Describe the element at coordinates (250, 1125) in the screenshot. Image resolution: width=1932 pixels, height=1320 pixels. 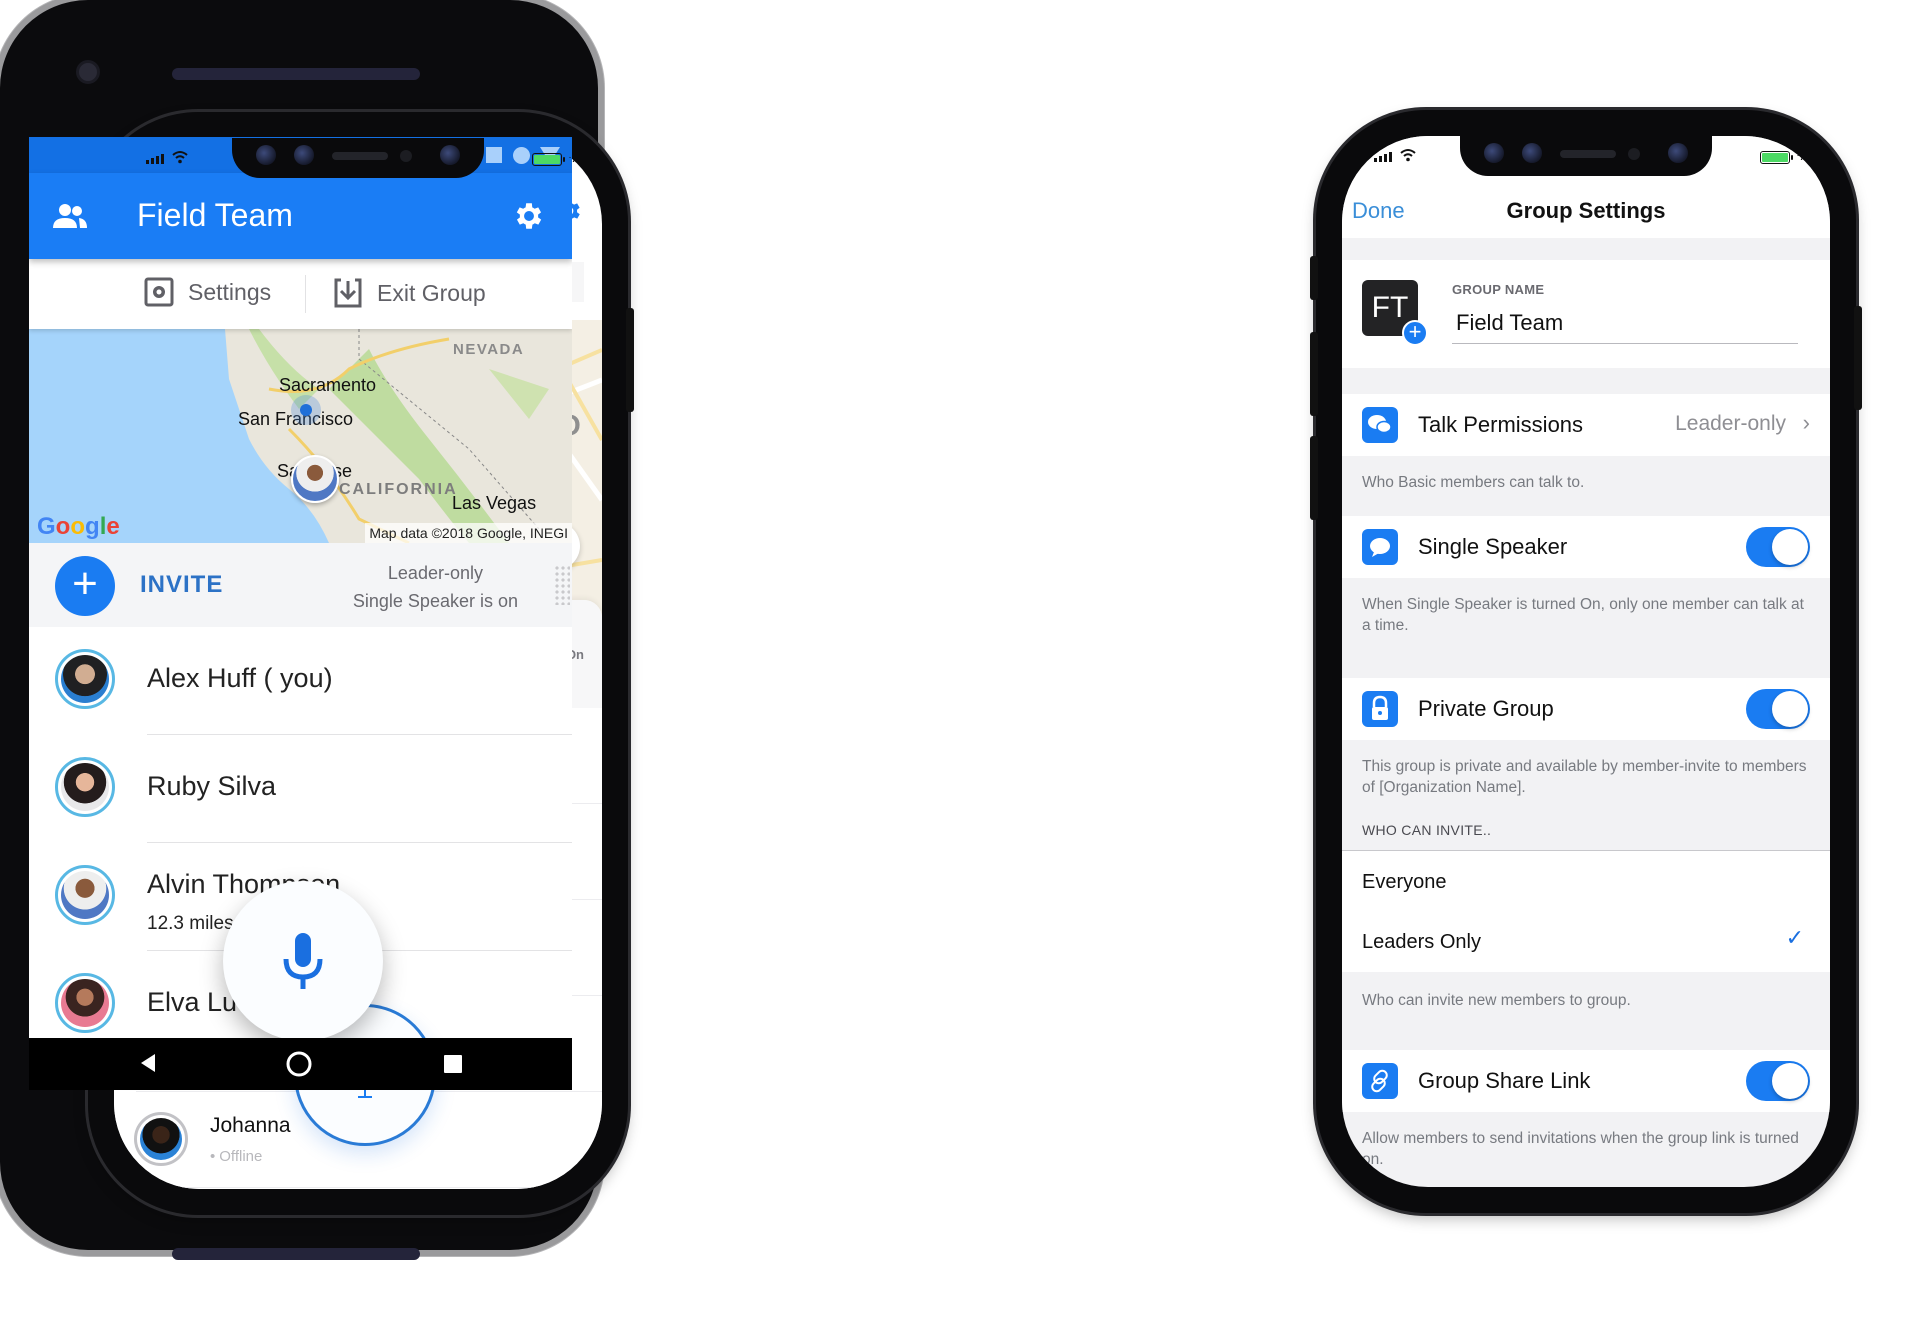
I see `member-name: Johanna` at that location.